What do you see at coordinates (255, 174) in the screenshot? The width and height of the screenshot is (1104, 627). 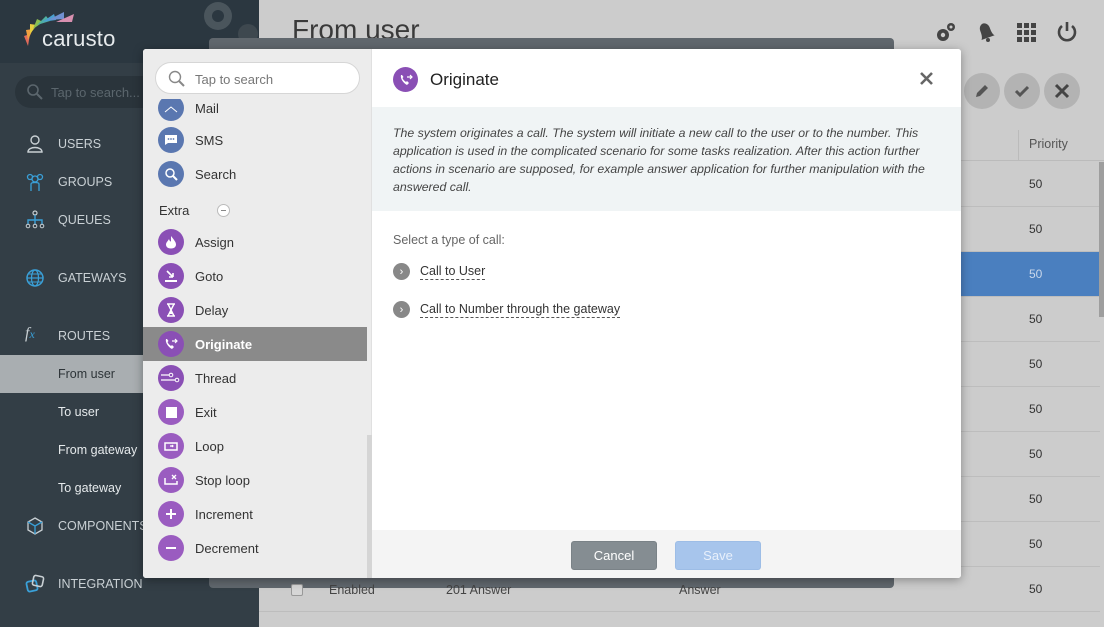 I see `palette-item-search: Search` at bounding box center [255, 174].